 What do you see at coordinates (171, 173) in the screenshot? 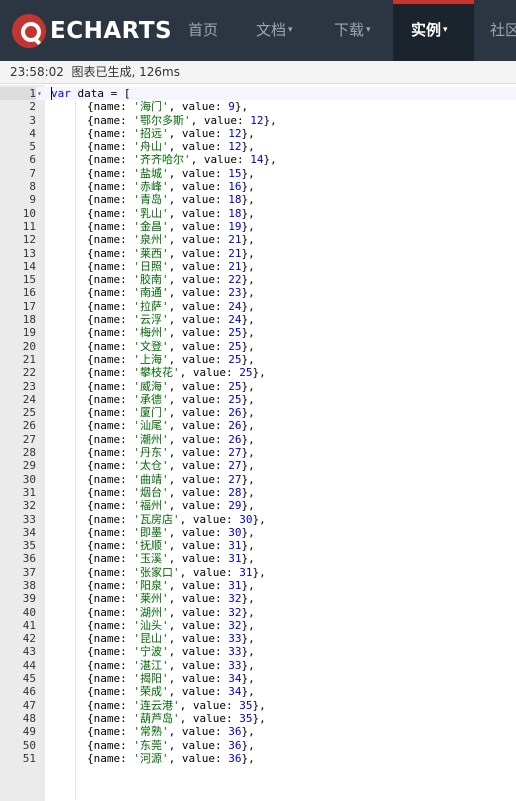
I see `code-text: {name: '盐城', value: 15},` at bounding box center [171, 173].